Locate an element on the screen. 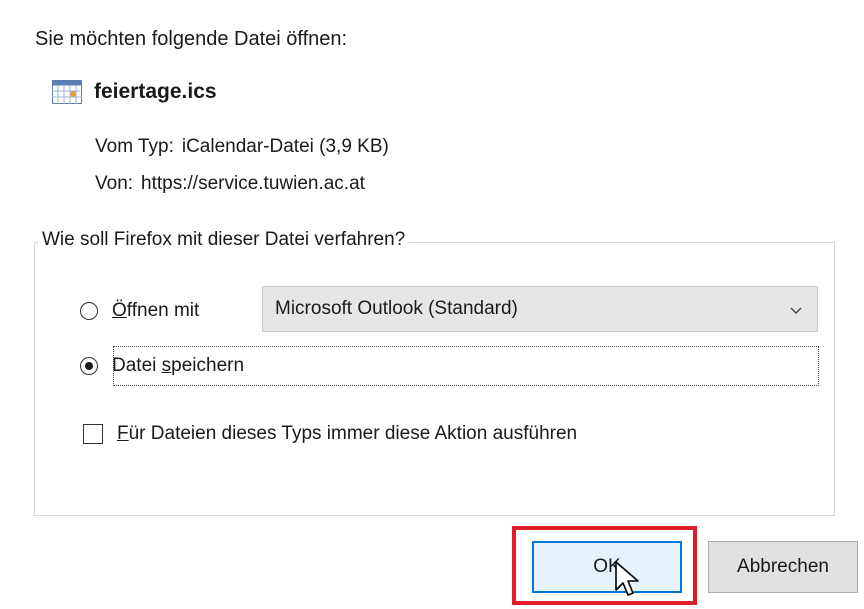  open-with-radio is located at coordinates (89, 311).